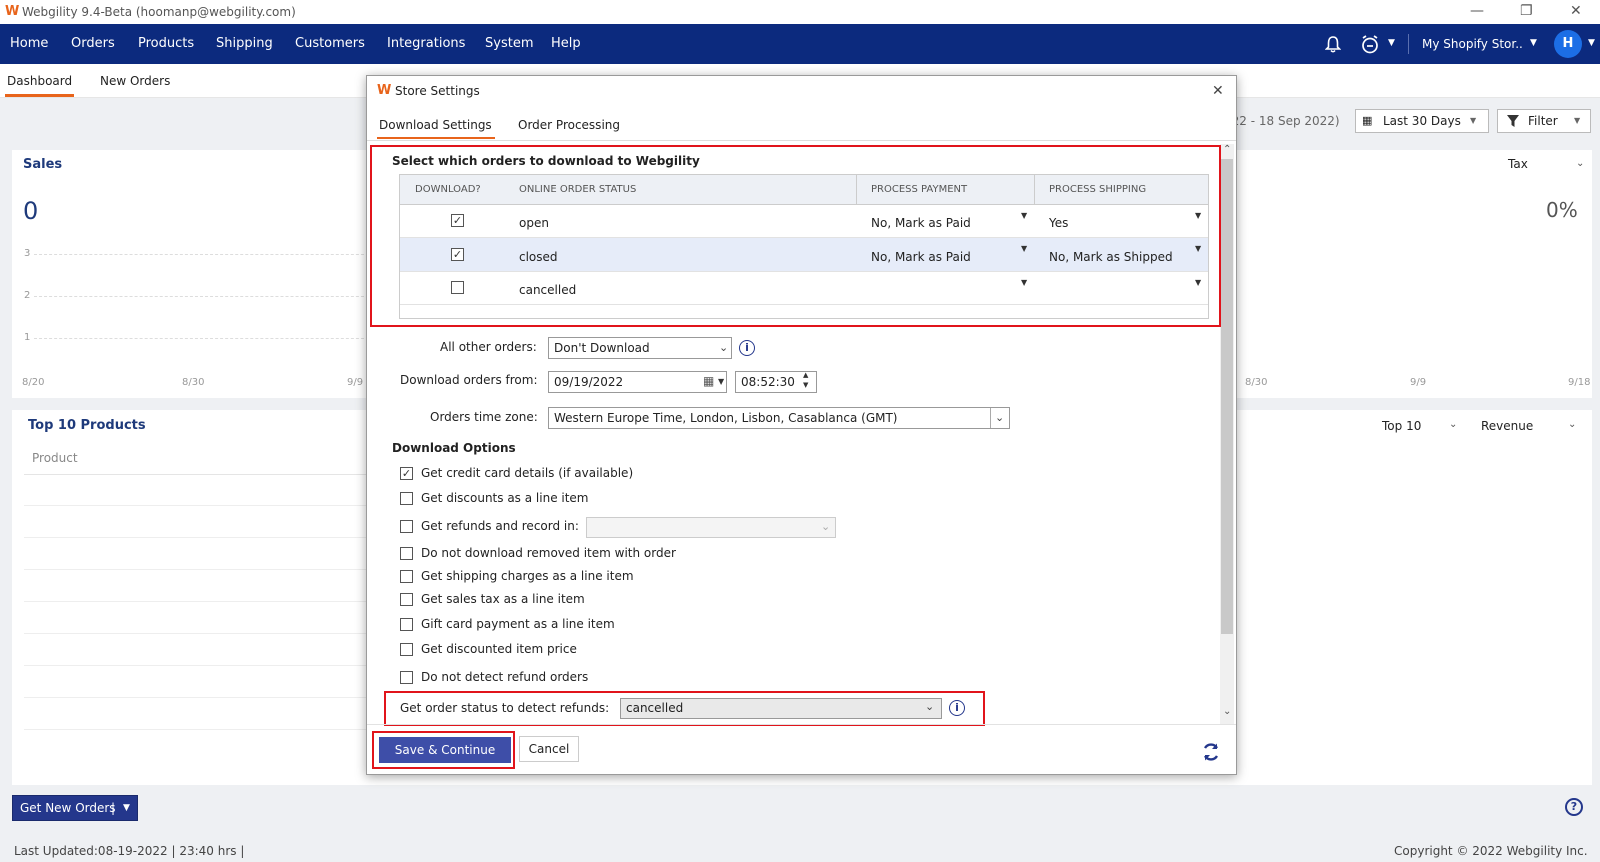  What do you see at coordinates (166, 43) in the screenshot?
I see `nav-products: Products` at bounding box center [166, 43].